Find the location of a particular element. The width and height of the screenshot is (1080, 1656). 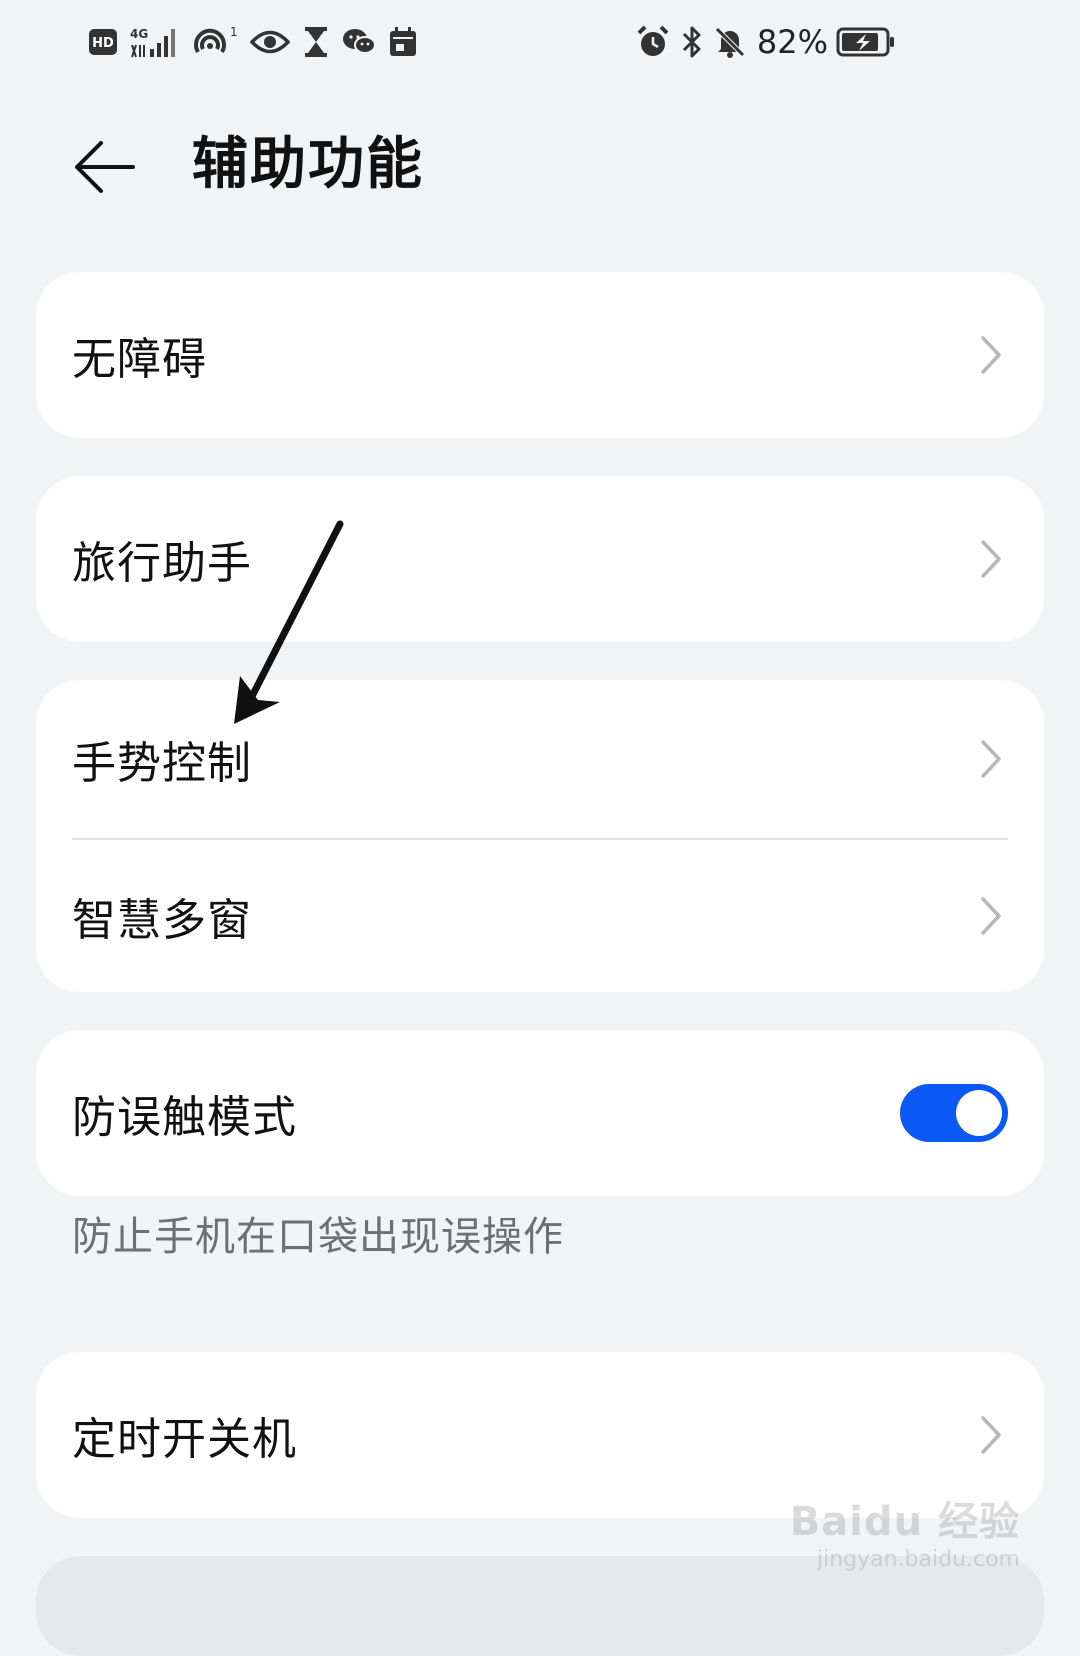

signal-label: 4G is located at coordinates (139, 34).